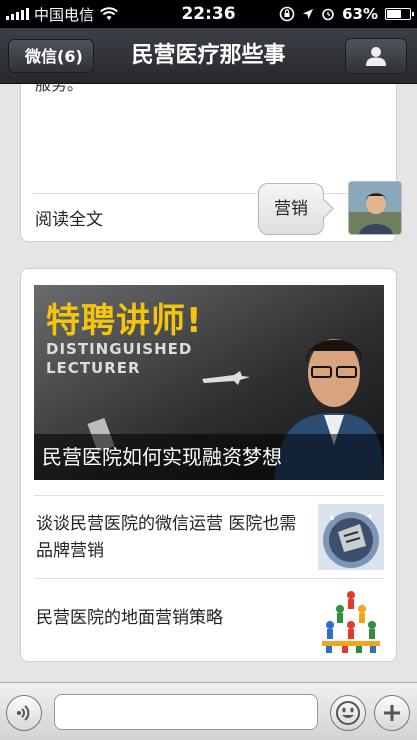 This screenshot has height=740, width=417. I want to click on message-input, so click(186, 712).